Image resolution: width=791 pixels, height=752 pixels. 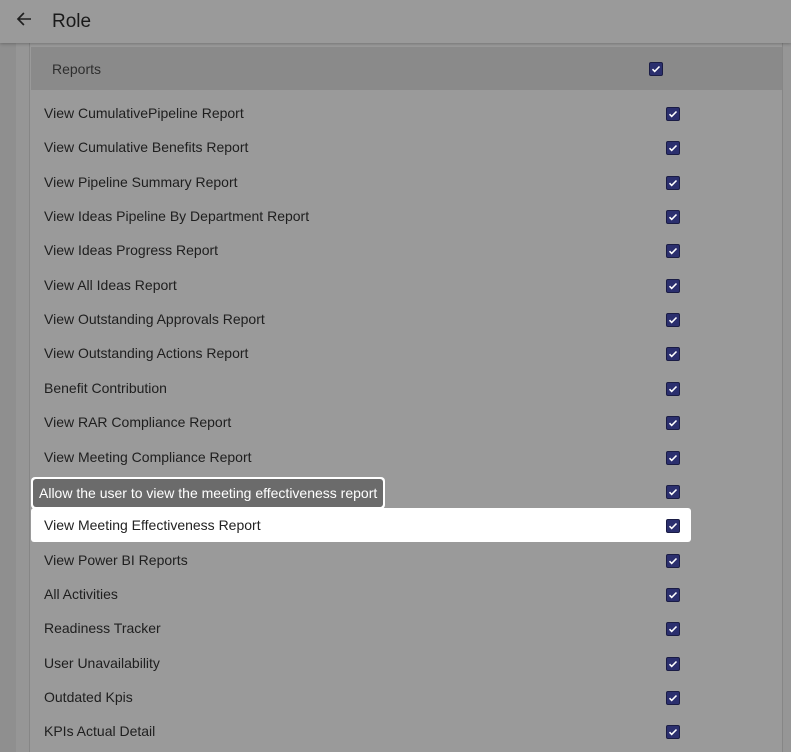 I want to click on permission-label: View Cumulative Benefits Report, so click(x=146, y=147).